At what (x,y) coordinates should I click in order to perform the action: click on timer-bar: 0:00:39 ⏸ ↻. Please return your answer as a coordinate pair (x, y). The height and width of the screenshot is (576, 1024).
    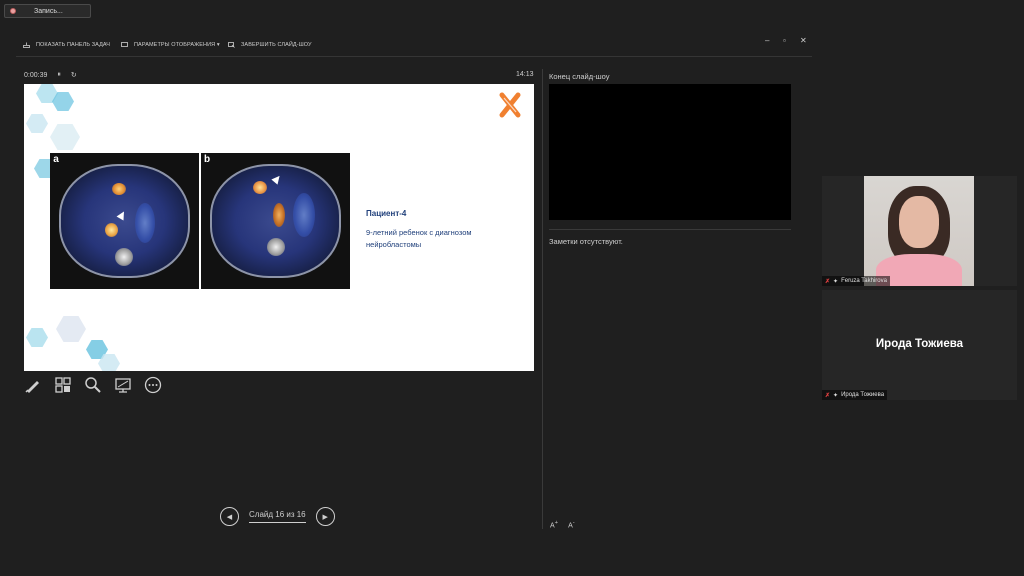
    Looking at the image, I should click on (55, 75).